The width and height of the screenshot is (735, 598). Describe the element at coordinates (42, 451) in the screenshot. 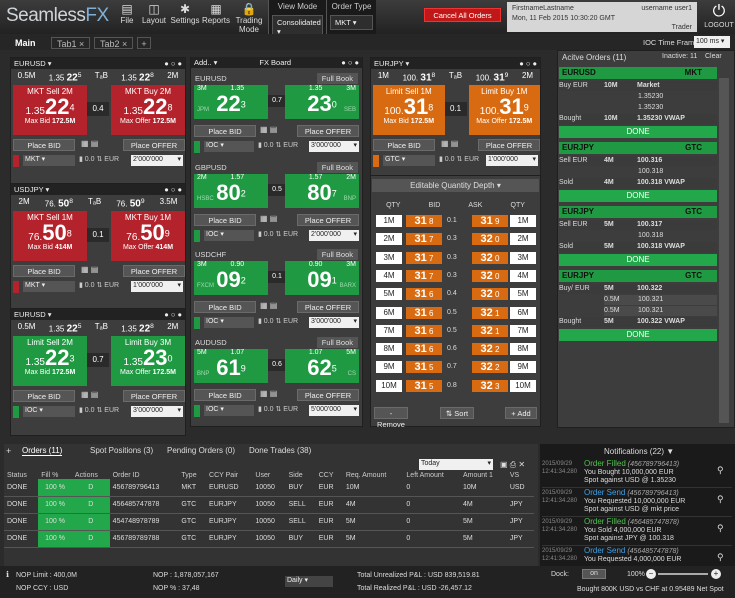

I see `bottom-tab: Orders (11)` at that location.